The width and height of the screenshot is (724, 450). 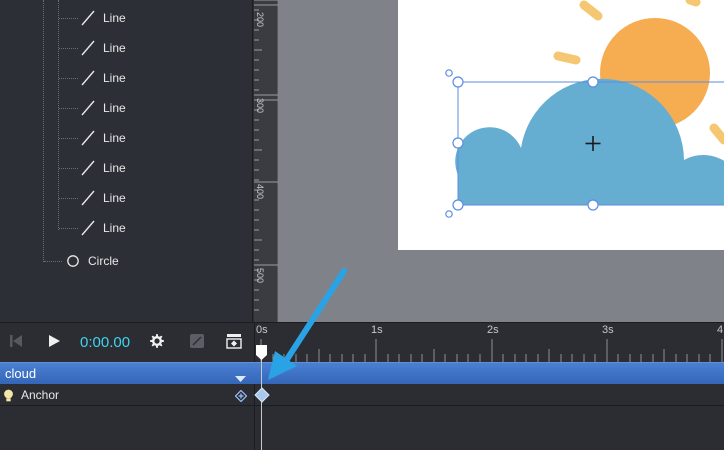 I want to click on ruler-label: 200, so click(x=260, y=20).